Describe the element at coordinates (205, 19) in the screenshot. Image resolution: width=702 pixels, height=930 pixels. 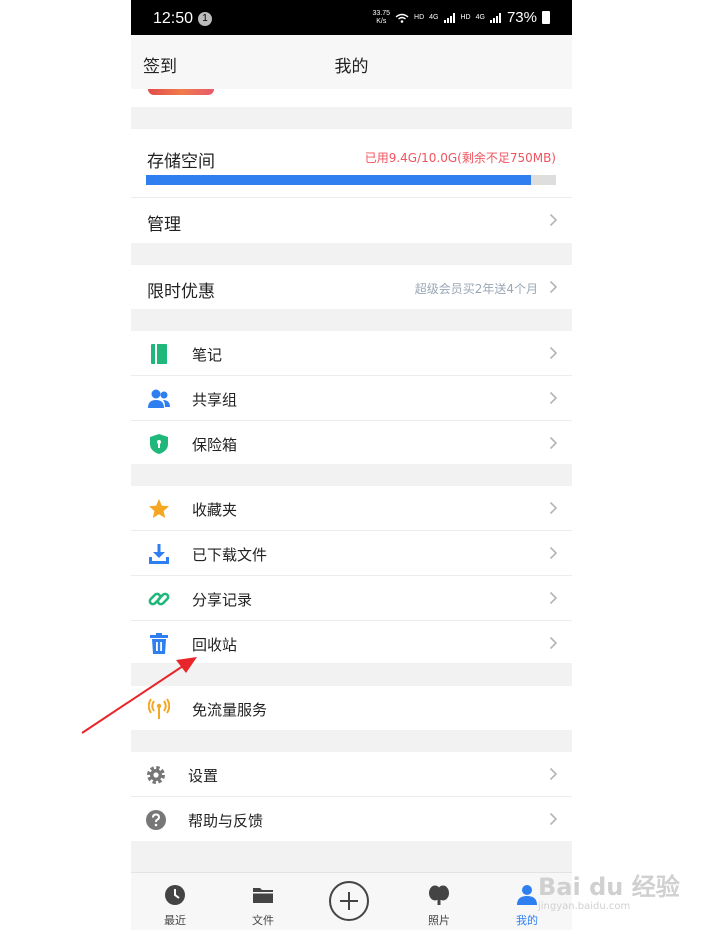
I see `notification-badge: 1` at that location.